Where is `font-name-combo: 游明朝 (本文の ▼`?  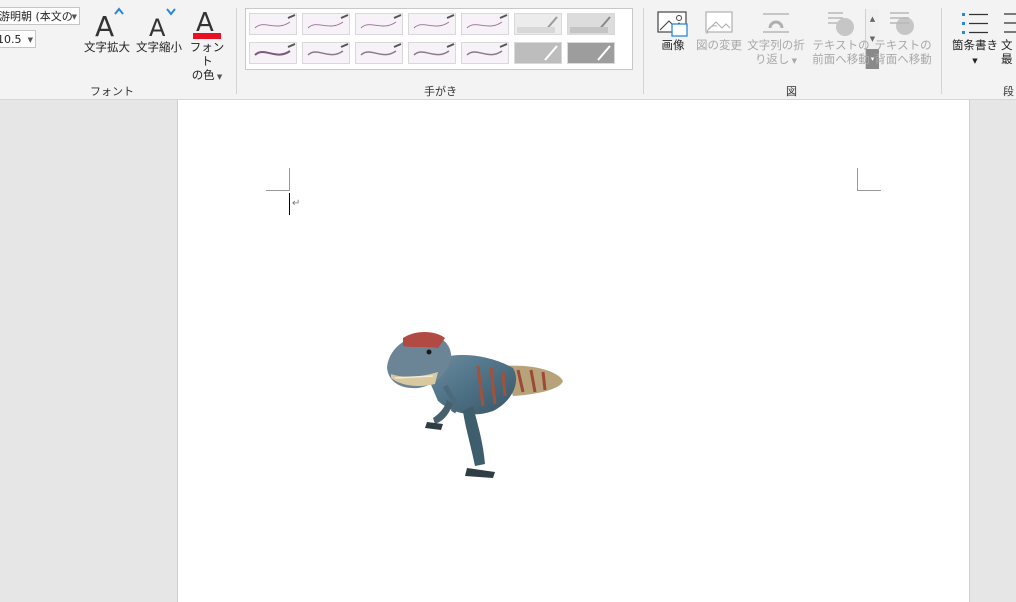
font-name-combo: 游明朝 (本文の ▼ is located at coordinates (40, 16).